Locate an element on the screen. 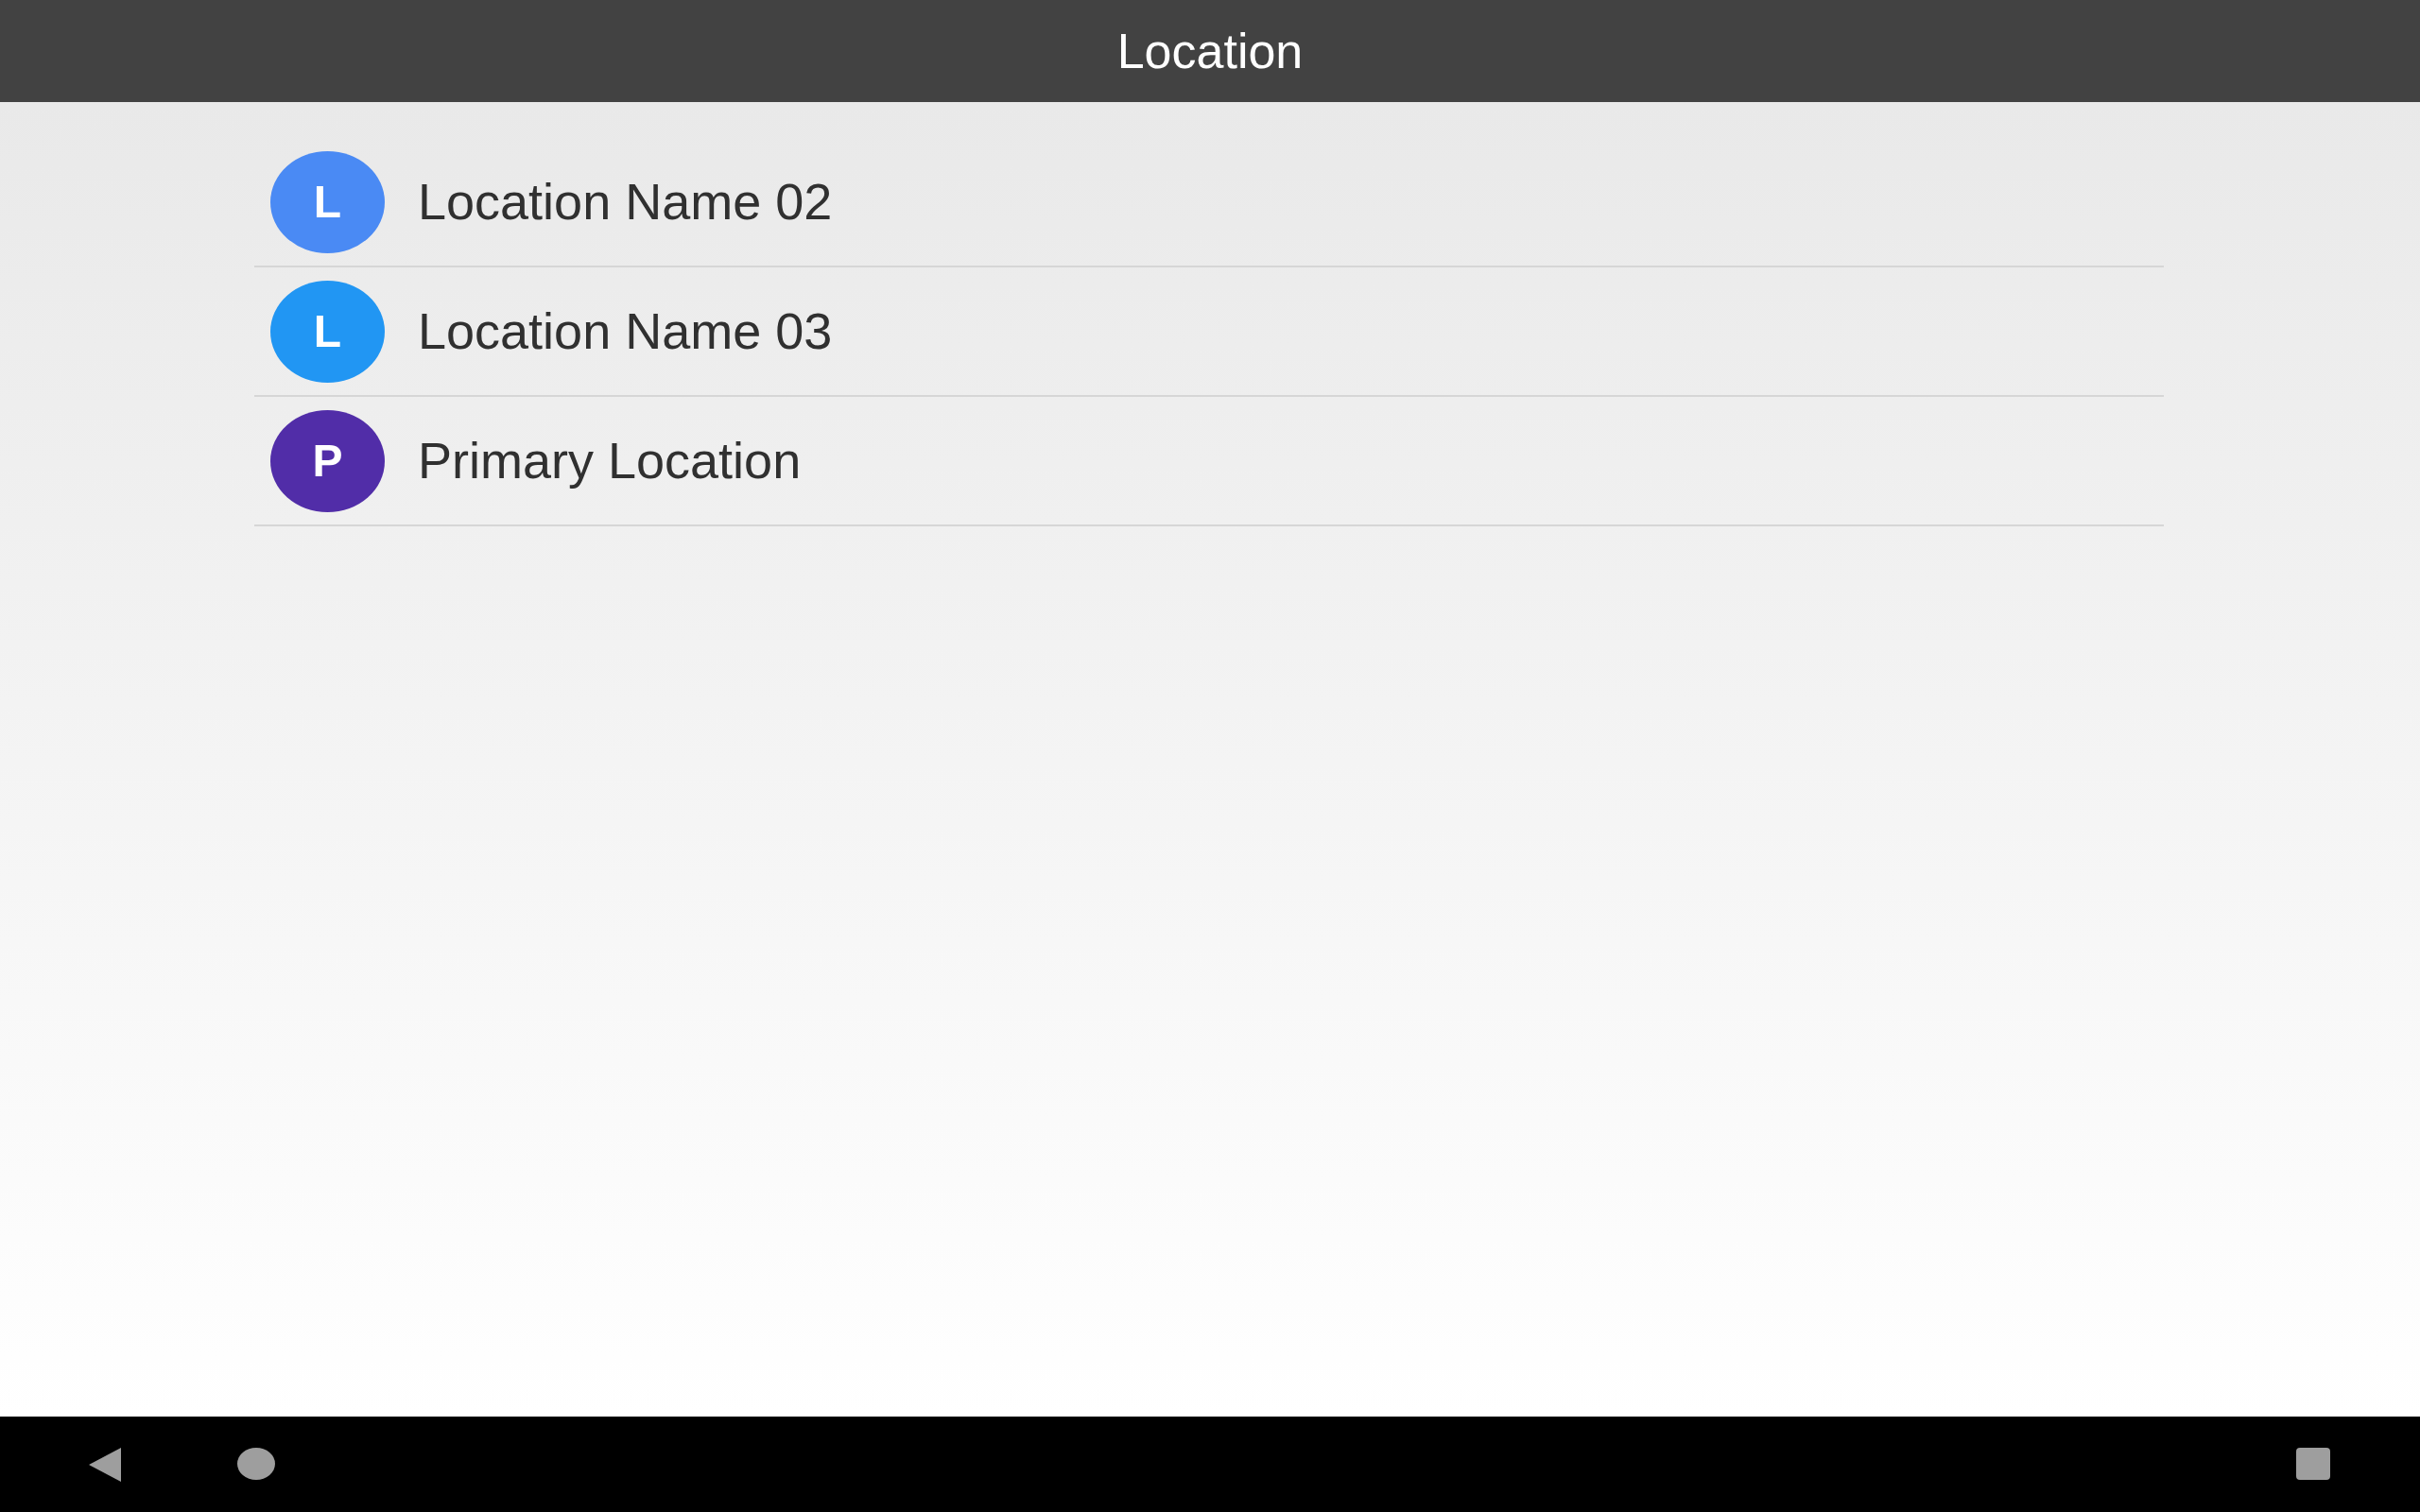  back-icon is located at coordinates (106, 1465).